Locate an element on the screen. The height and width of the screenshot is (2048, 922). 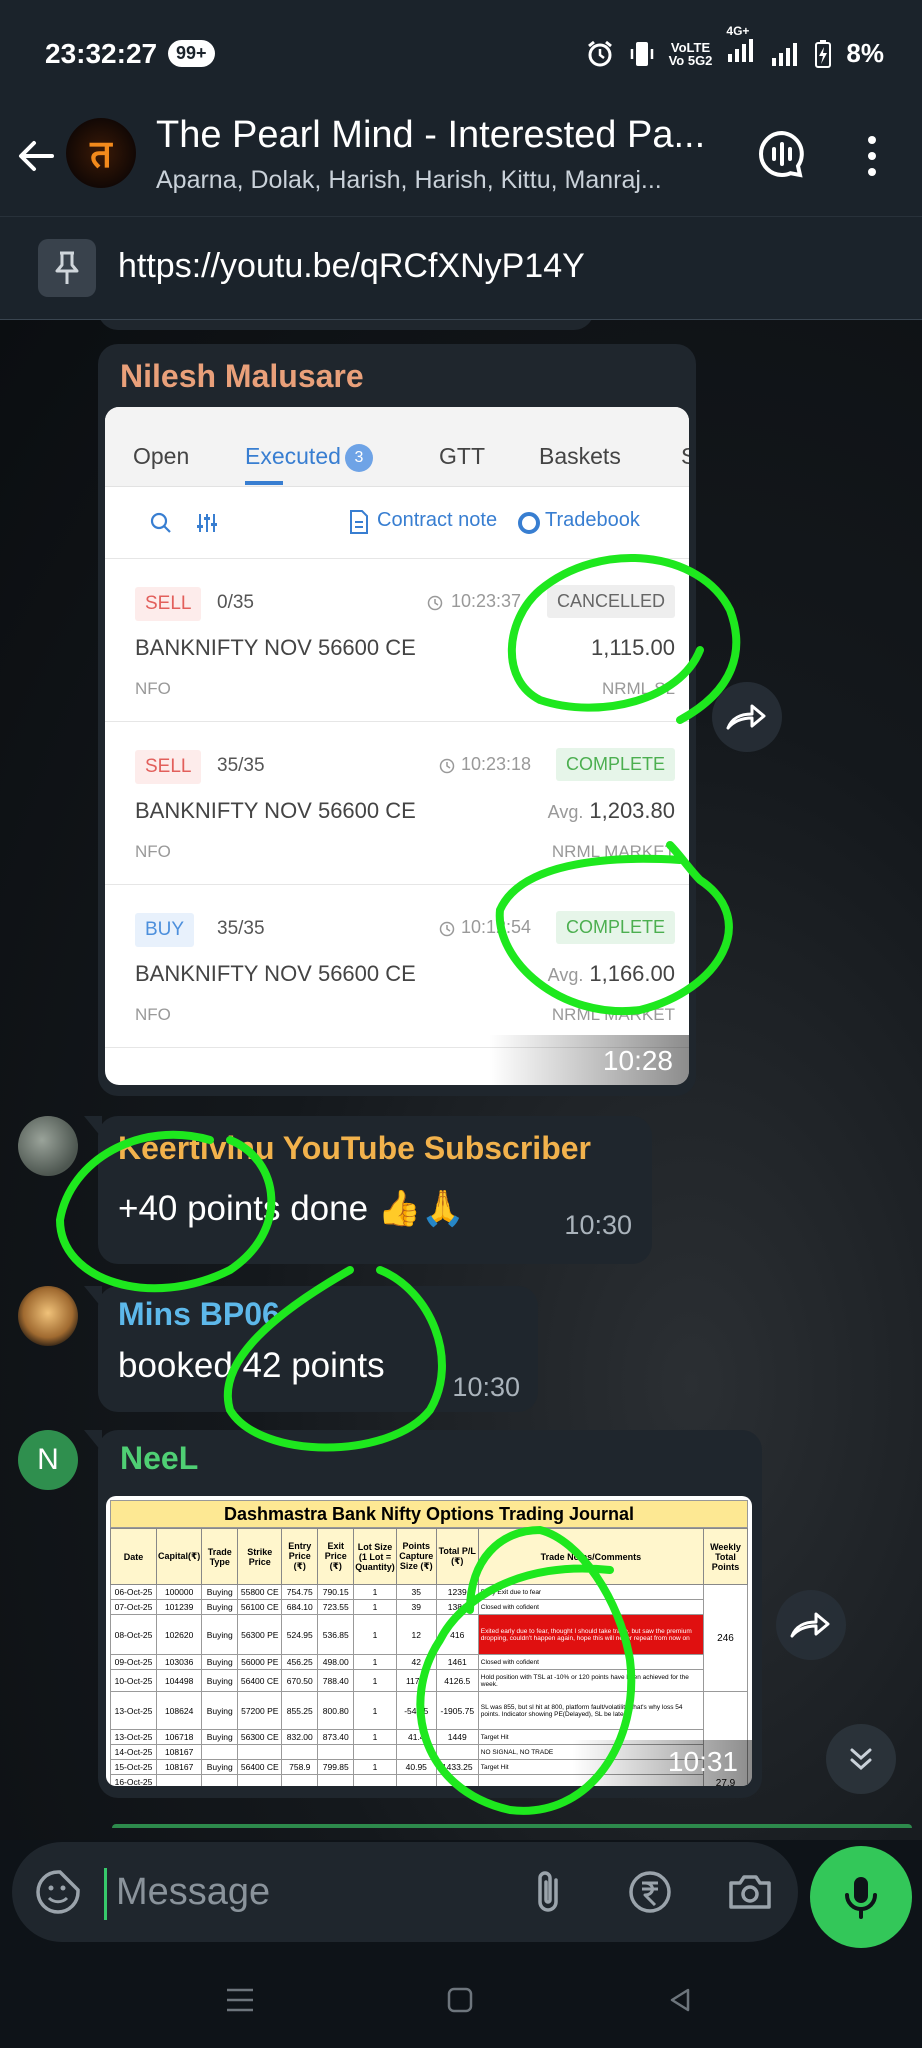
scroll-down-button is located at coordinates (861, 1759).